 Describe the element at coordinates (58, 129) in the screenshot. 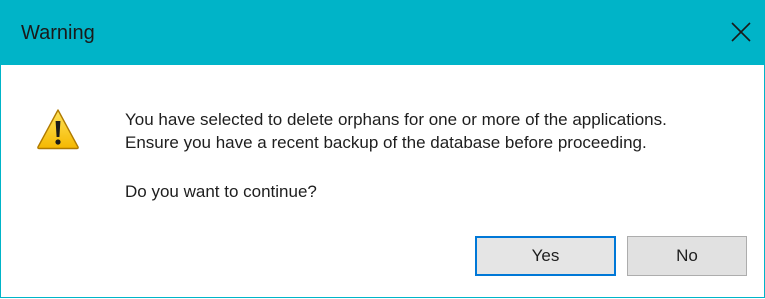

I see `warning-triangle-icon` at that location.